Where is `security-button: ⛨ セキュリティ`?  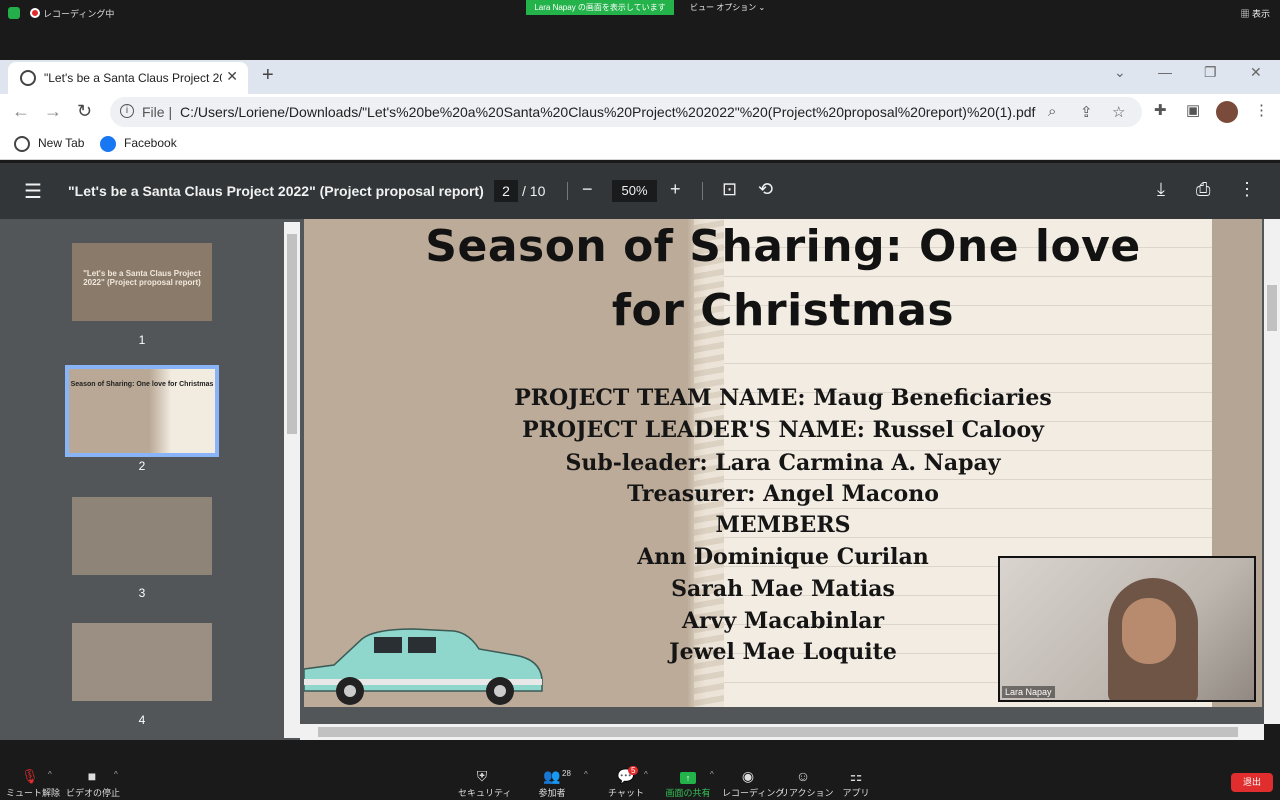 security-button: ⛨ セキュリティ is located at coordinates (485, 770).